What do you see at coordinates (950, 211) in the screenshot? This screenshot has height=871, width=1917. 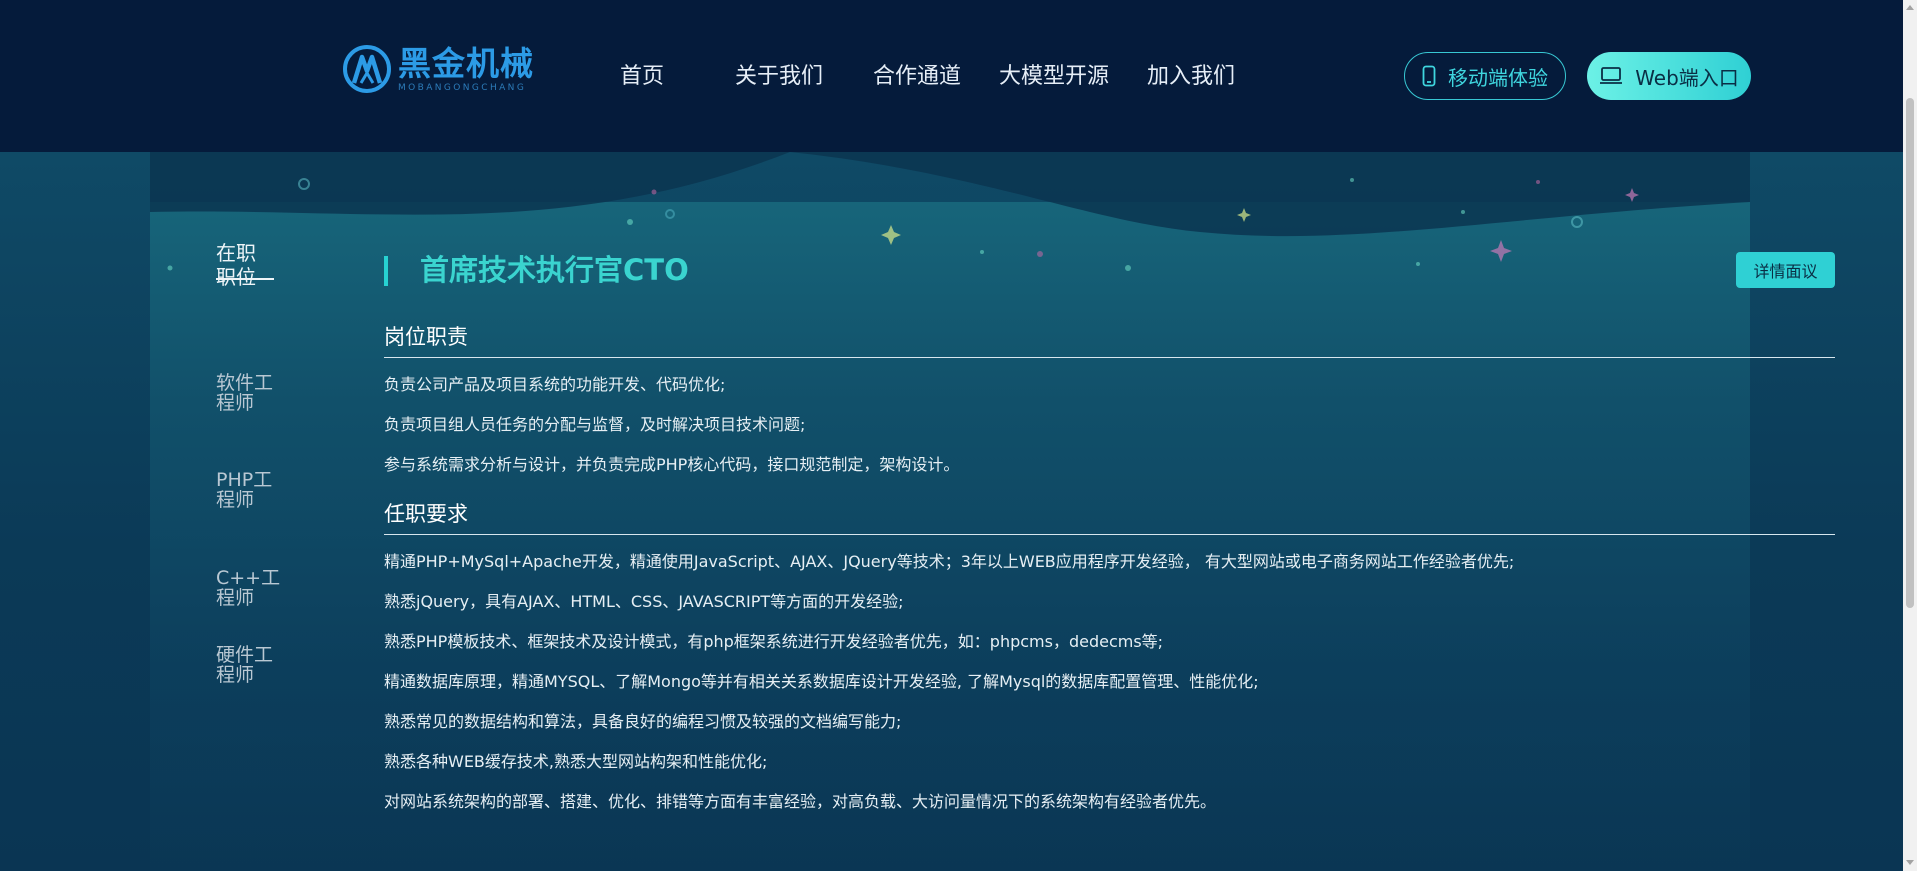 I see `decorative-wave` at bounding box center [950, 211].